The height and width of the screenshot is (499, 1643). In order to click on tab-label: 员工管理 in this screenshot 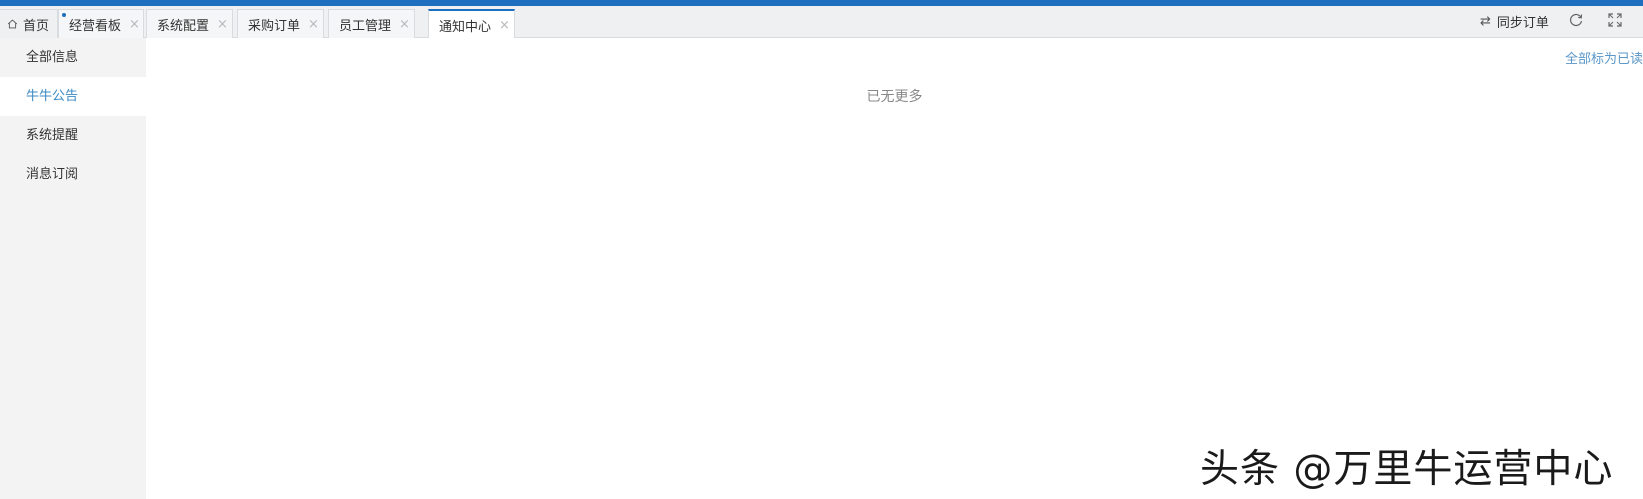, I will do `click(365, 26)`.